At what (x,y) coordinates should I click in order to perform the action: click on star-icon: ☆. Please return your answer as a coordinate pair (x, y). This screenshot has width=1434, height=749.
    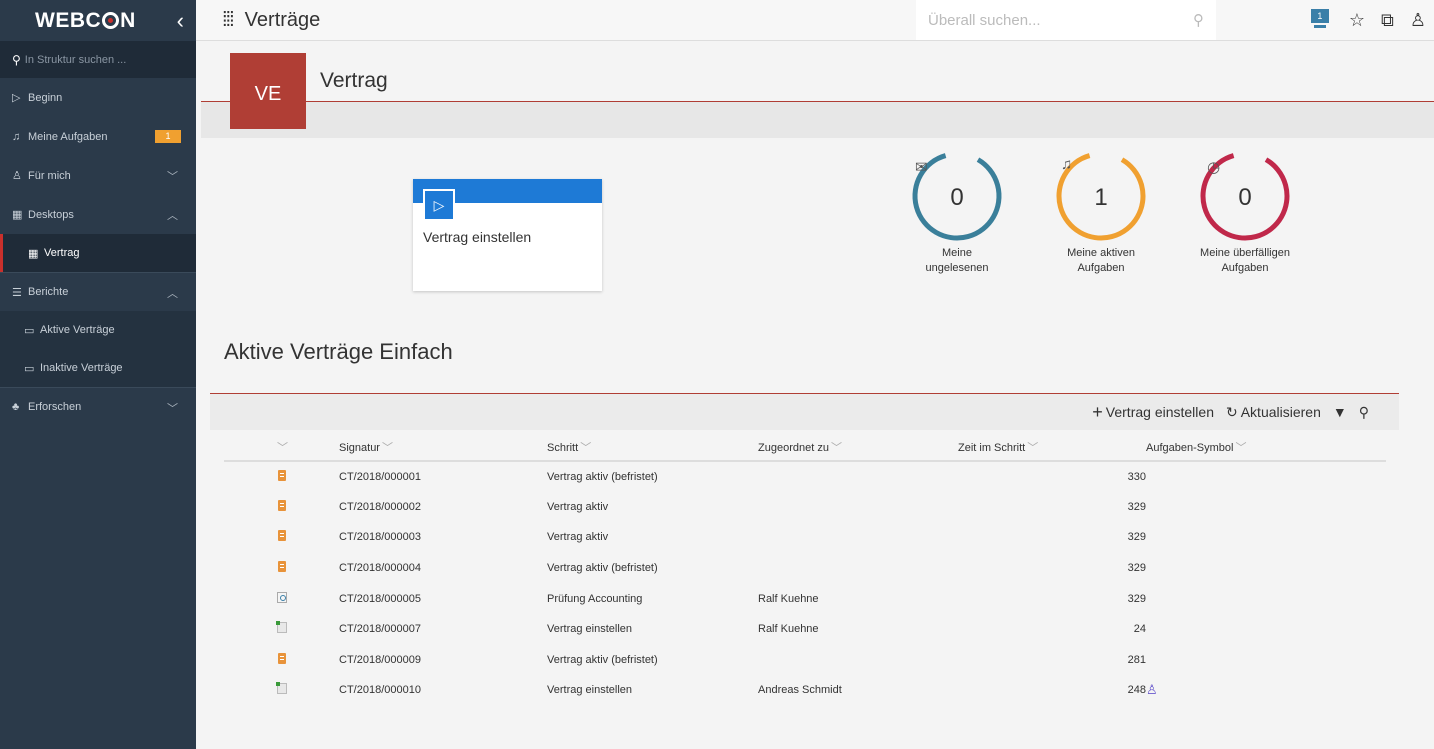
    Looking at the image, I should click on (1357, 20).